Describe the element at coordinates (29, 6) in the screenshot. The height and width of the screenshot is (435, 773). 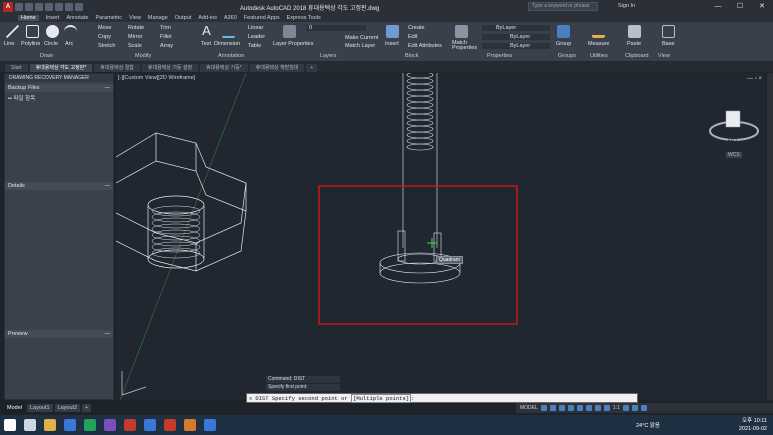
I see `open-icon` at that location.